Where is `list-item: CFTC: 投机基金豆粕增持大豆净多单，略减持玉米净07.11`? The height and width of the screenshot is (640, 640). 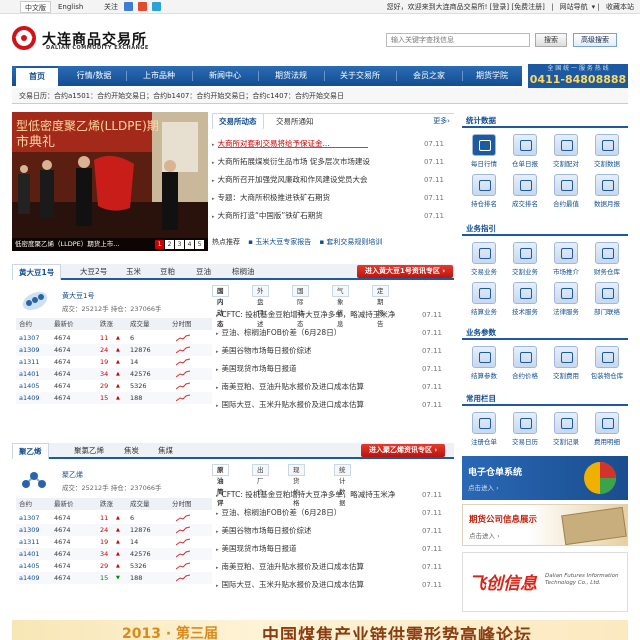 list-item: CFTC: 投机基金豆粕增持大豆净多单，略减持玉米净07.11 is located at coordinates (334, 315).